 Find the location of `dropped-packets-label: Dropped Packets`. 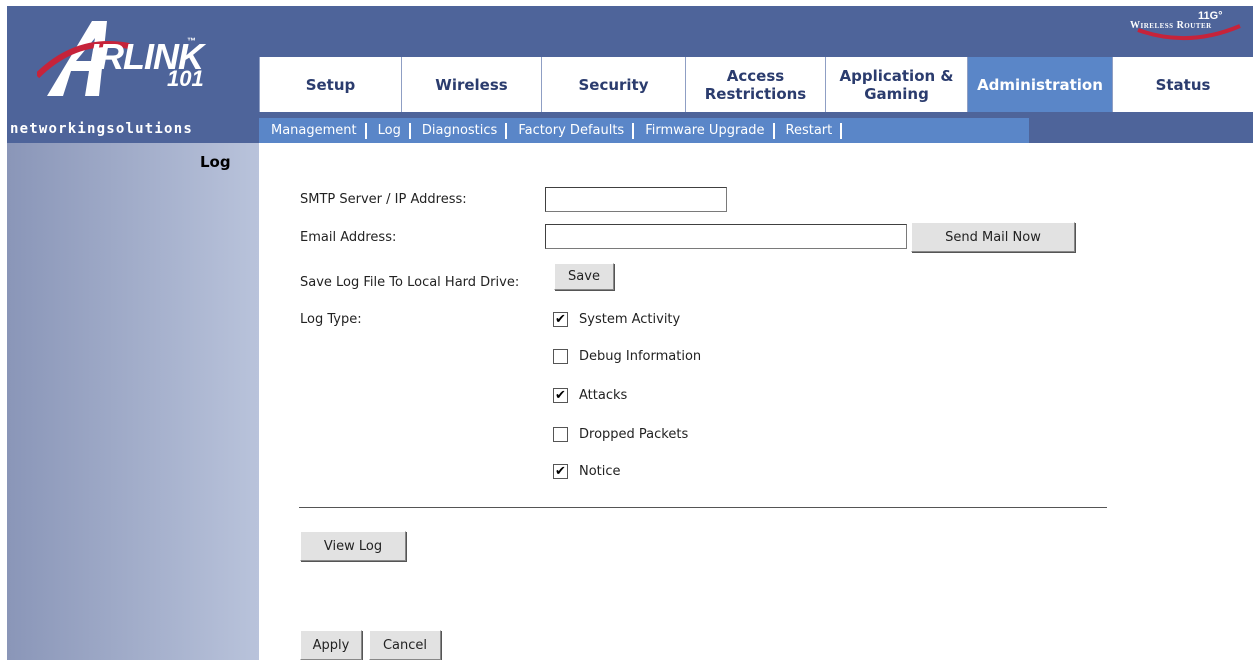

dropped-packets-label: Dropped Packets is located at coordinates (634, 434).